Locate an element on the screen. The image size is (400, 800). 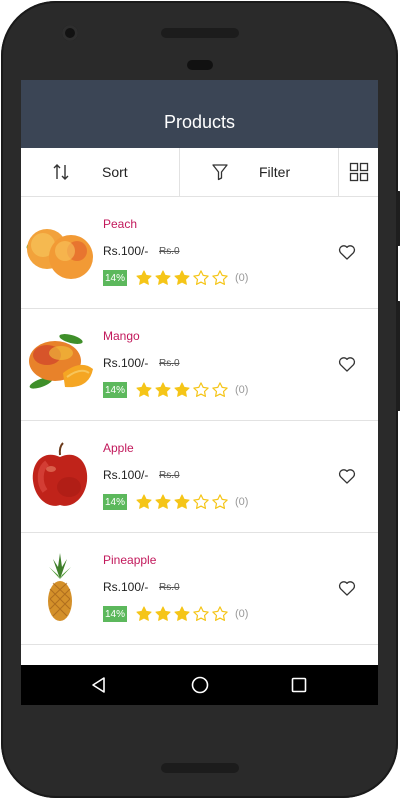
power-button is located at coordinates (398, 356).